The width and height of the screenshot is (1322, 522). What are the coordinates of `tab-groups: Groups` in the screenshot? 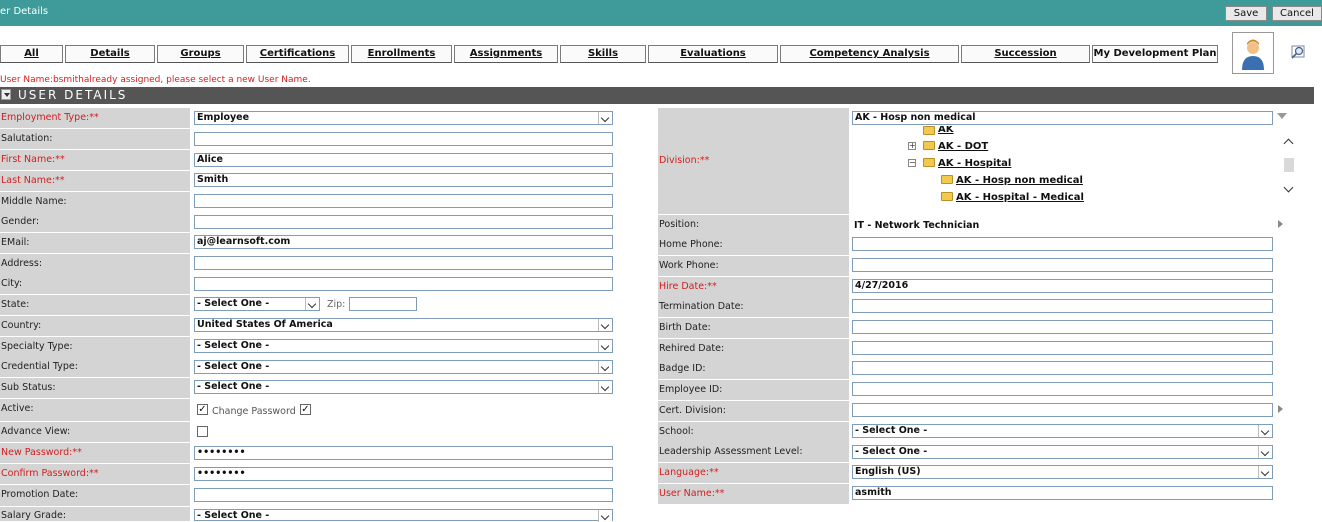 It's located at (200, 54).